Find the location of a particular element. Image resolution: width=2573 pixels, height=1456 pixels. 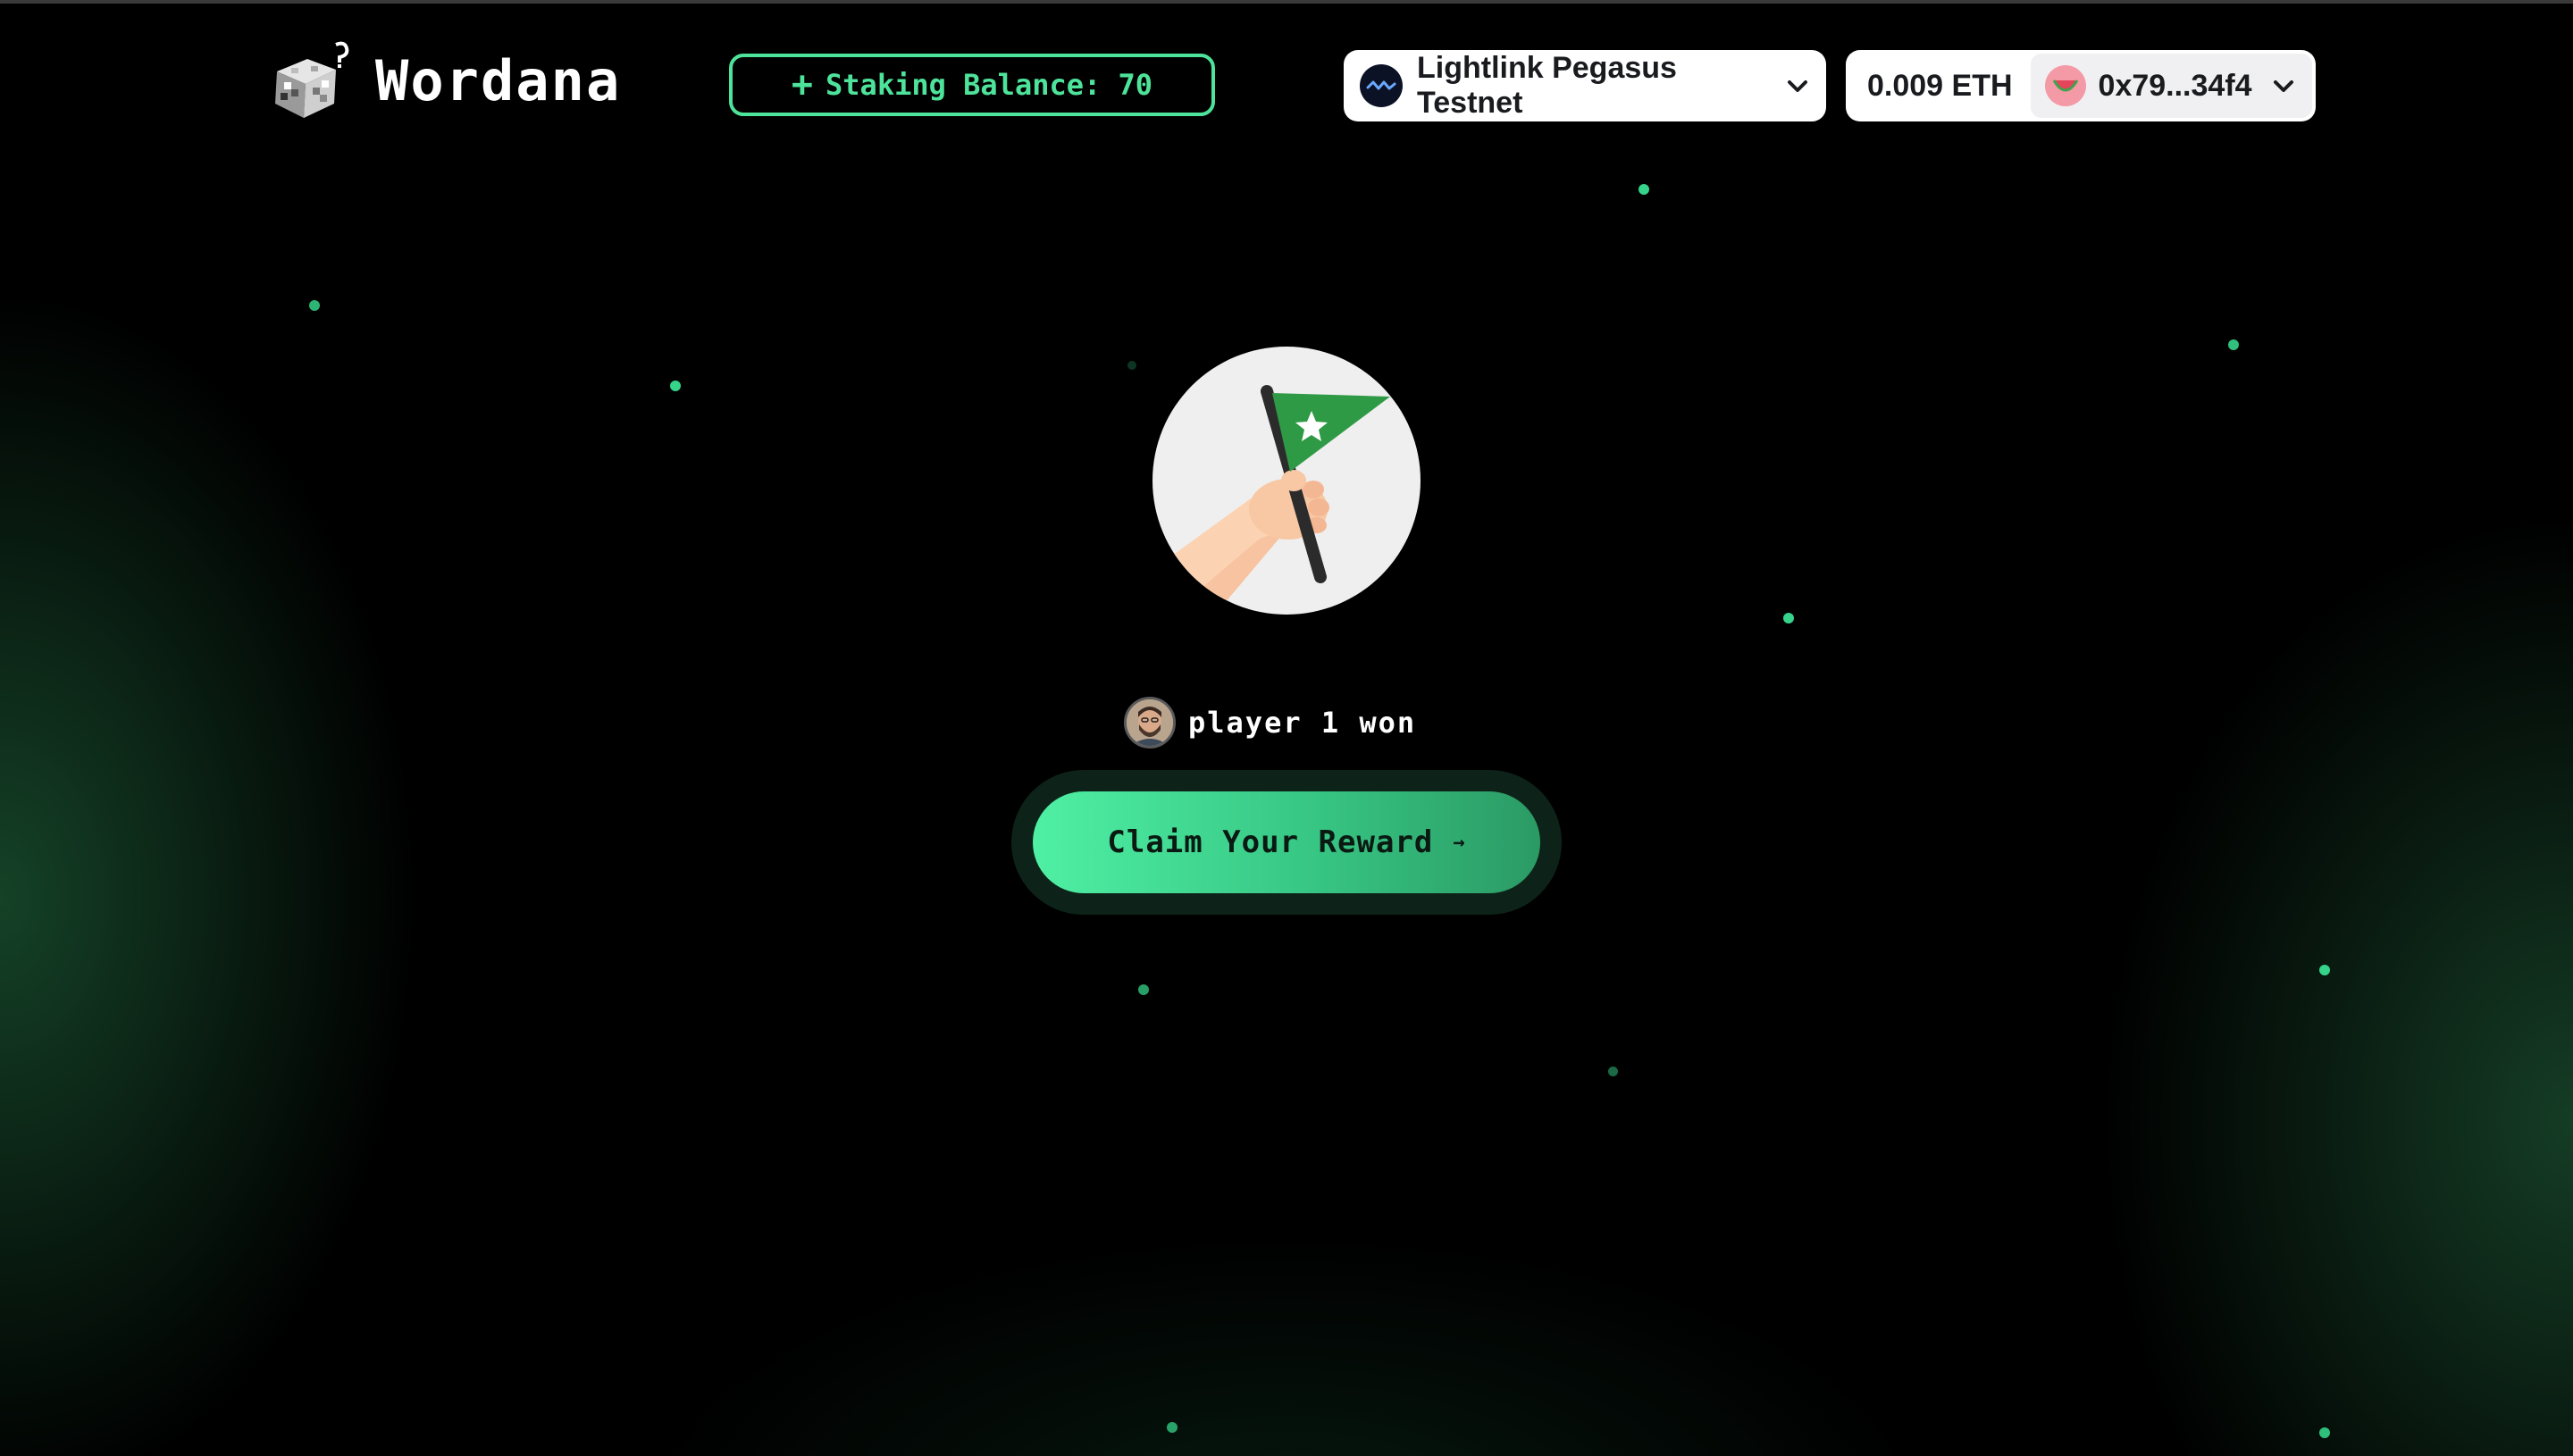

wallet-address: 0x79...34f4 is located at coordinates (2175, 85).